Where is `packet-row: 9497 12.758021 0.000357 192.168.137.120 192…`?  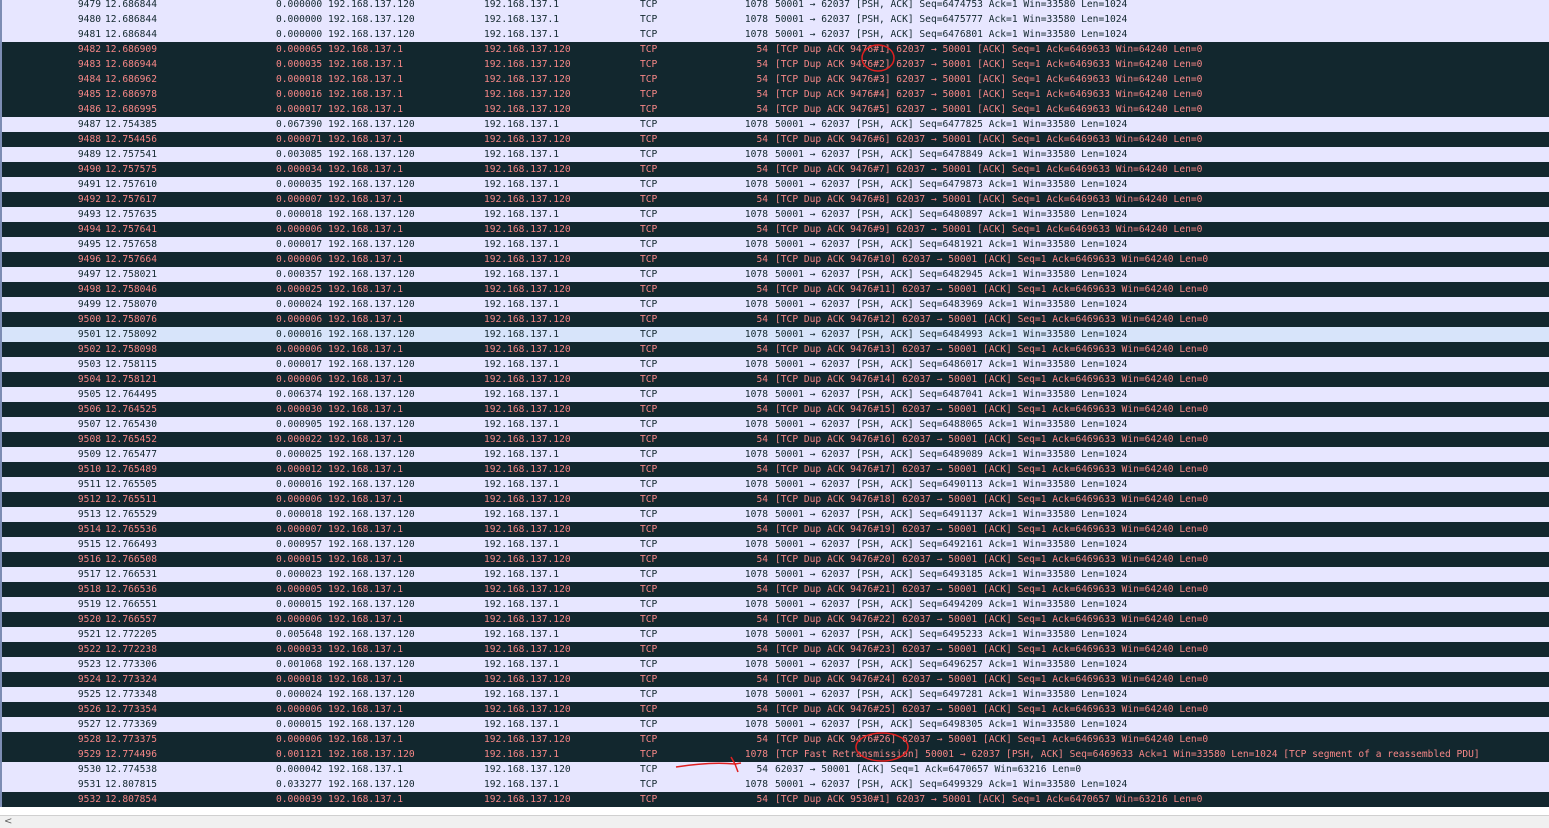
packet-row: 9497 12.758021 0.000357 192.168.137.120 192… is located at coordinates (774, 274).